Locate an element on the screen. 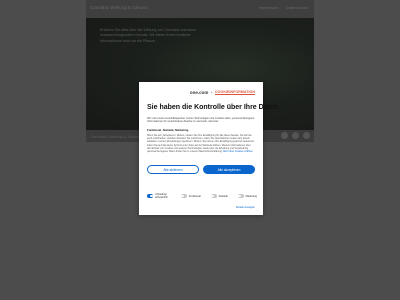 The height and width of the screenshot is (300, 400). brand-one-com: one.com is located at coordinates (199, 92).